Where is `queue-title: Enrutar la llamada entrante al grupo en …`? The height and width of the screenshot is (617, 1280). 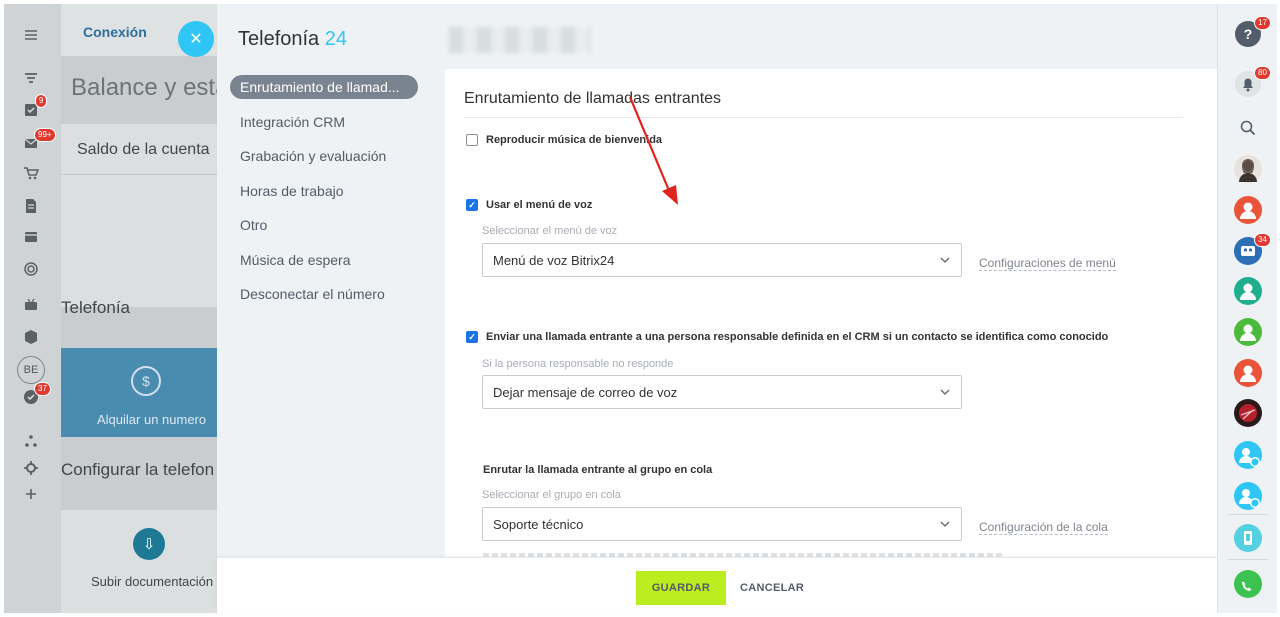 queue-title: Enrutar la llamada entrante al grupo en … is located at coordinates (598, 470).